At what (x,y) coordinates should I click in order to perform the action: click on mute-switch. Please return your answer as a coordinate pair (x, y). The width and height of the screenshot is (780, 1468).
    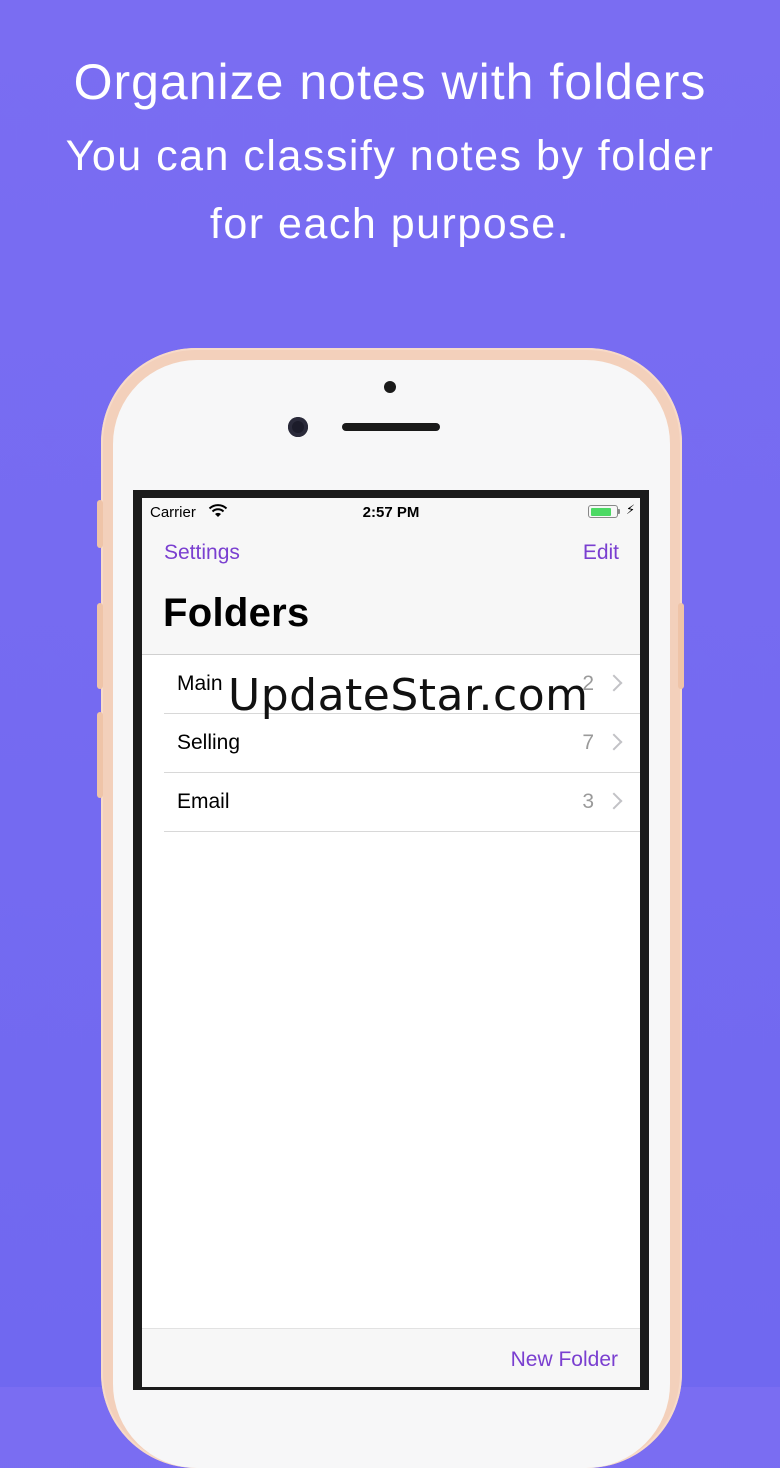
    Looking at the image, I should click on (100, 524).